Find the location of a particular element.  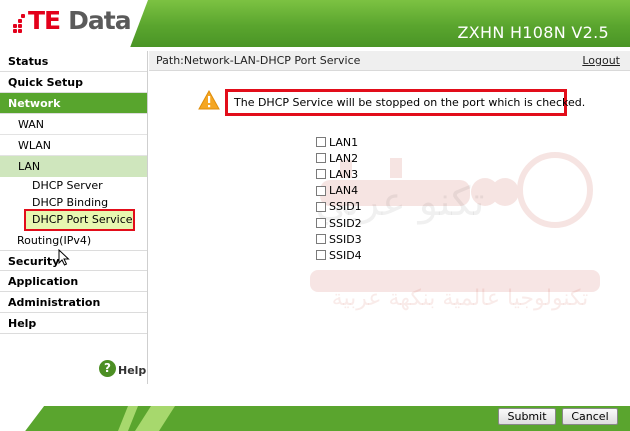

nav-lan: LAN is located at coordinates (73, 166).